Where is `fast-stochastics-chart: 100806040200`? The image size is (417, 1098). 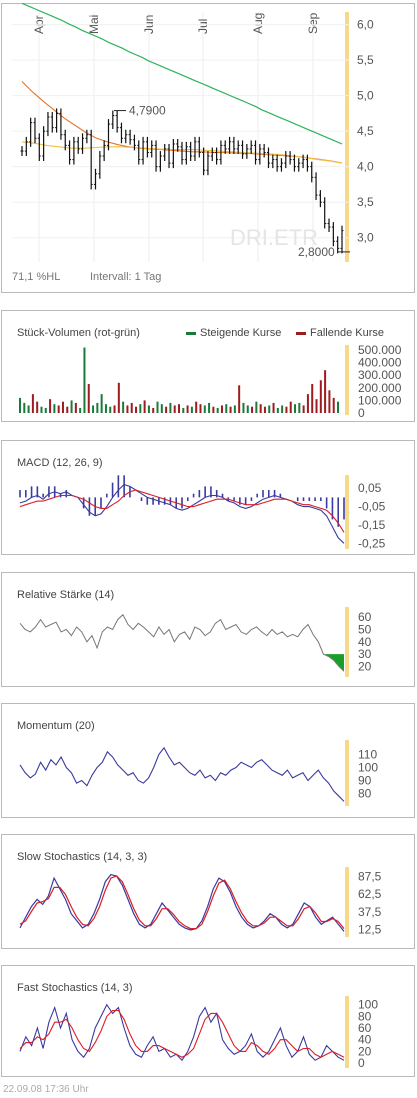 fast-stochastics-chart: 100806040200 is located at coordinates (198, 1033).